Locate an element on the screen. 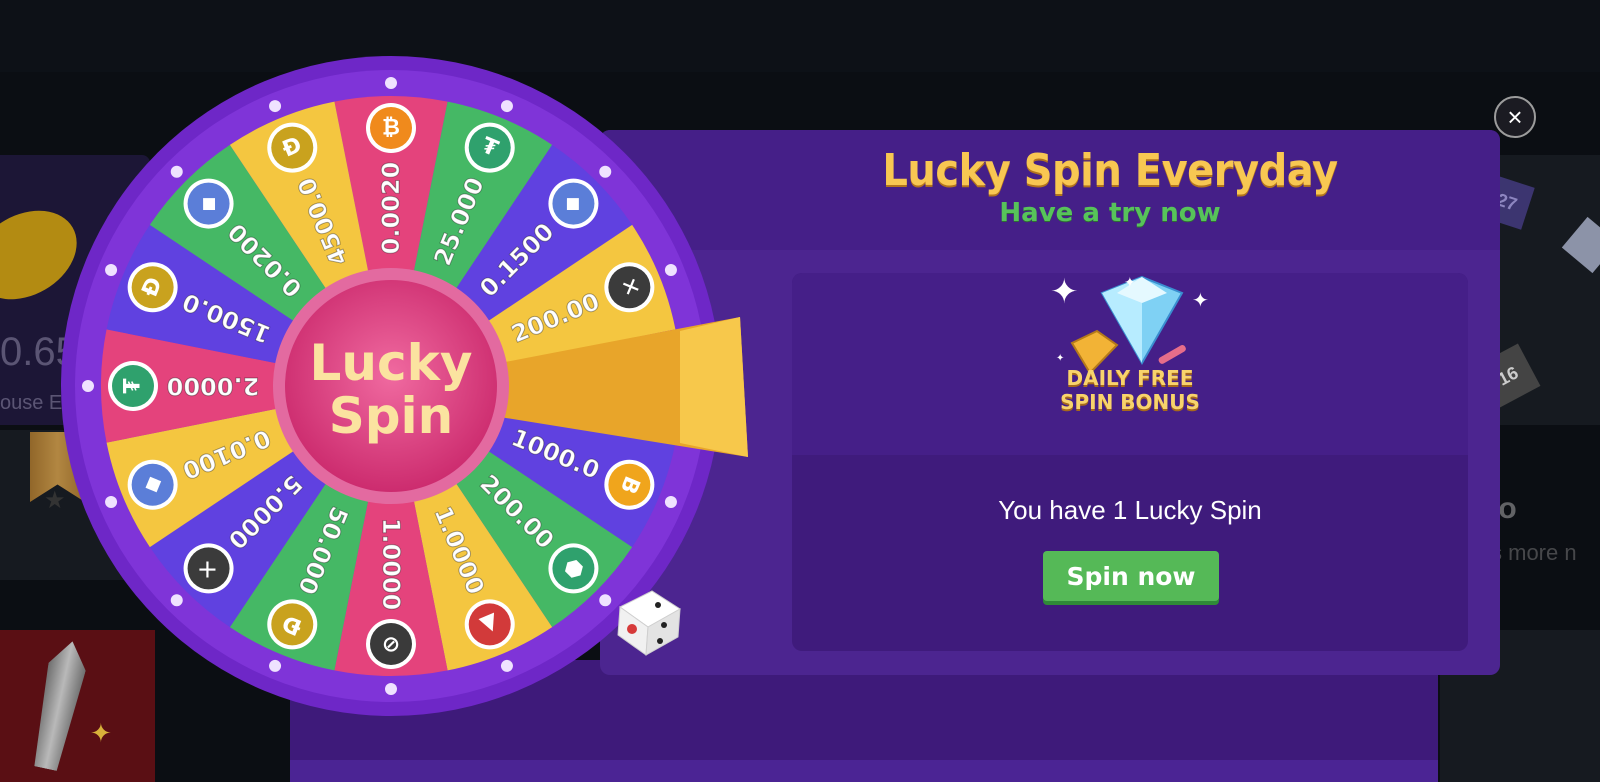  tron-icon: ▲ is located at coordinates (489, 624).